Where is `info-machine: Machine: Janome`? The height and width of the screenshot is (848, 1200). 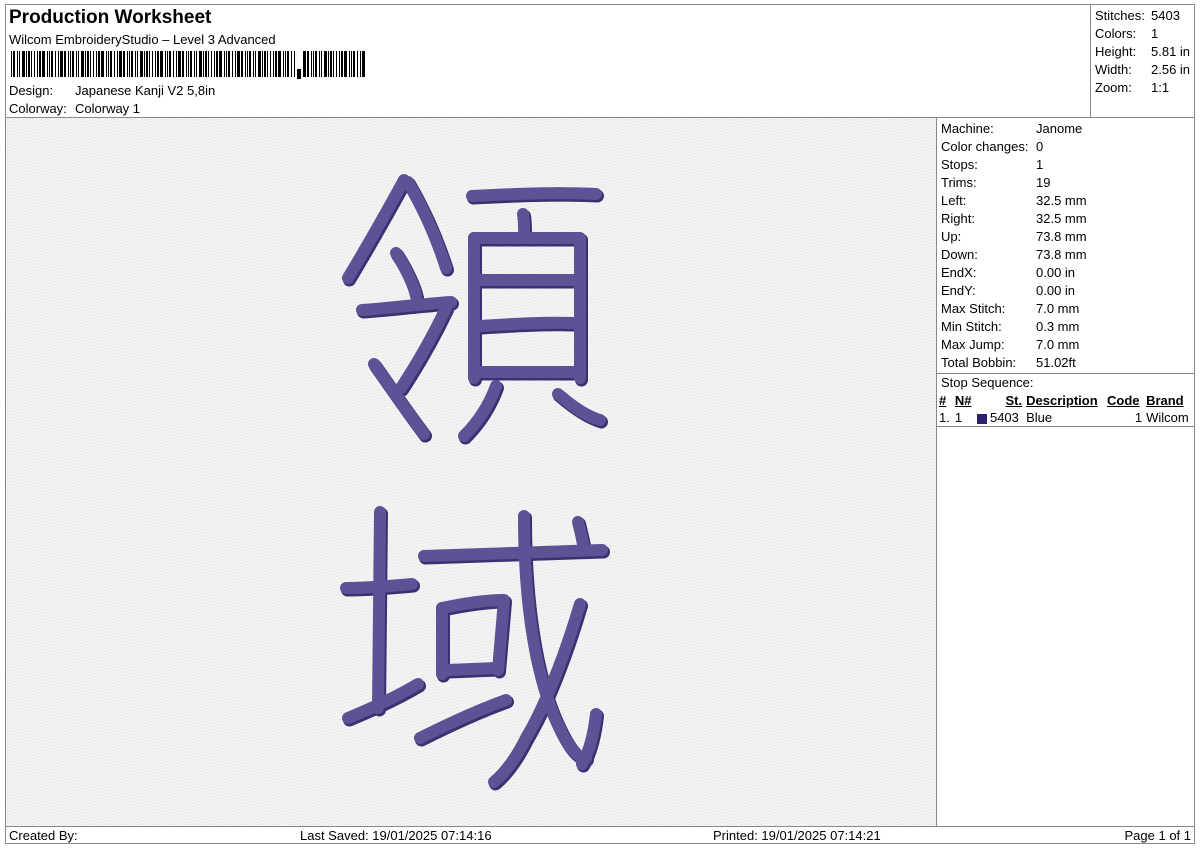 info-machine: Machine: Janome is located at coordinates (1012, 128).